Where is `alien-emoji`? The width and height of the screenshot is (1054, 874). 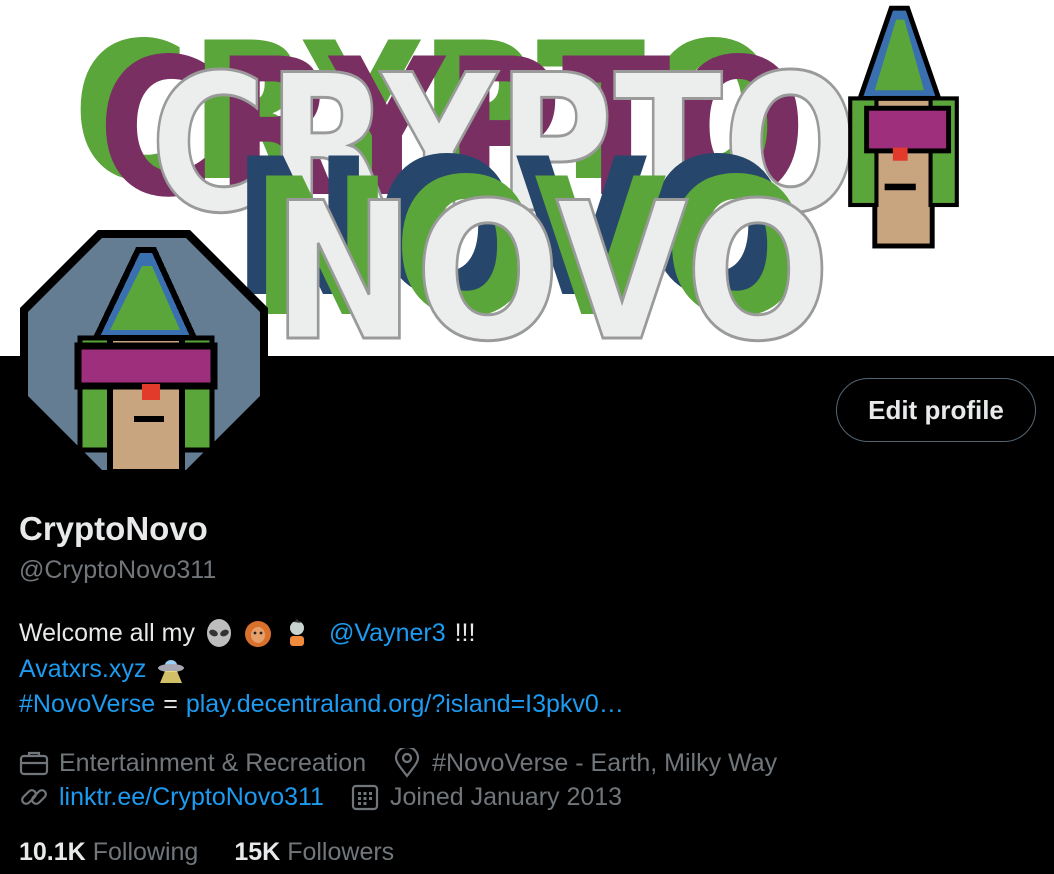 alien-emoji is located at coordinates (218, 633).